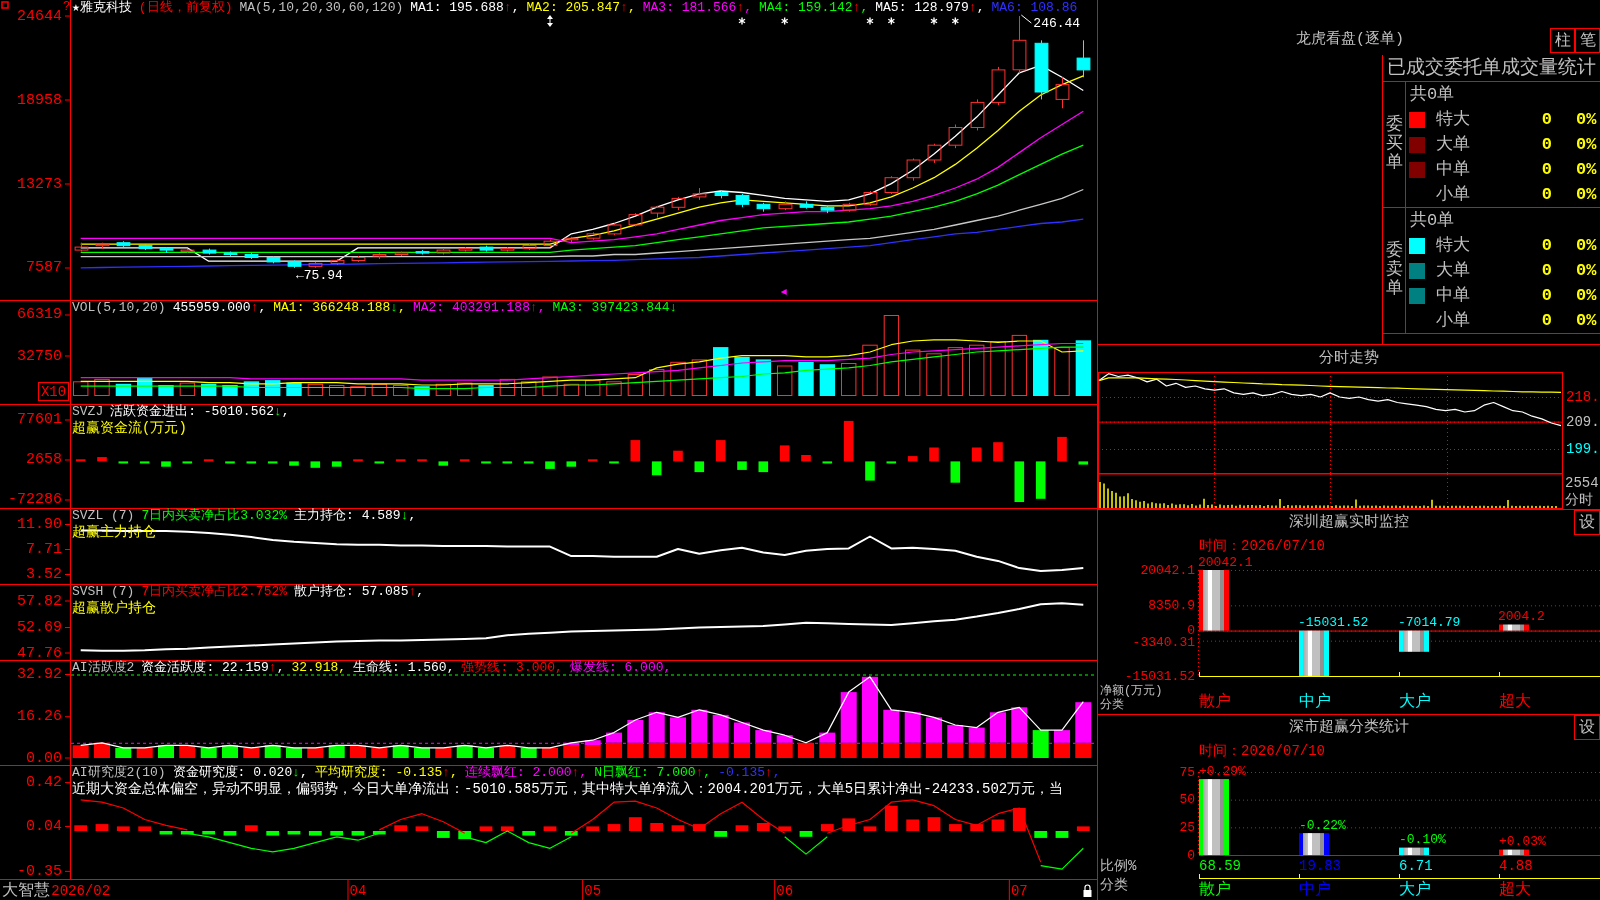 The width and height of the screenshot is (1600, 900). What do you see at coordinates (1582, 483) in the screenshot?
I see `volume-scale-label: 2554` at bounding box center [1582, 483].